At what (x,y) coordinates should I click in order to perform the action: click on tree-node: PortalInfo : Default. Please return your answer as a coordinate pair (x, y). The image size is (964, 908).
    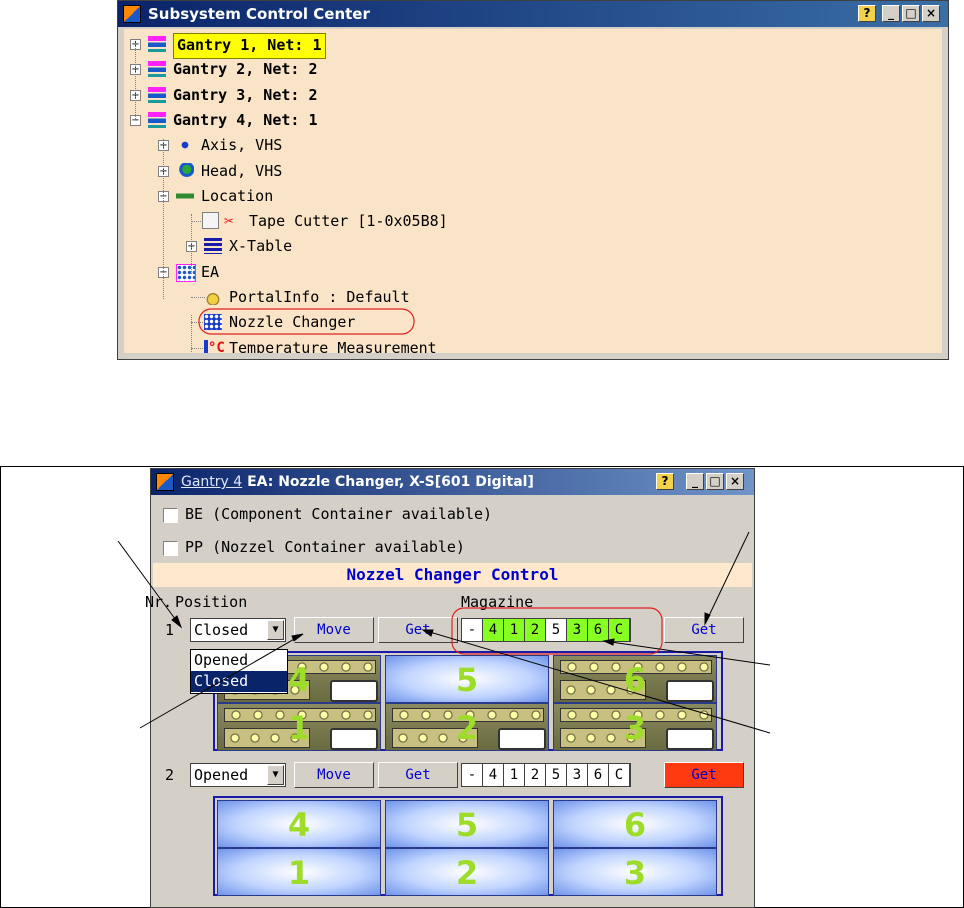
    Looking at the image, I should click on (533, 297).